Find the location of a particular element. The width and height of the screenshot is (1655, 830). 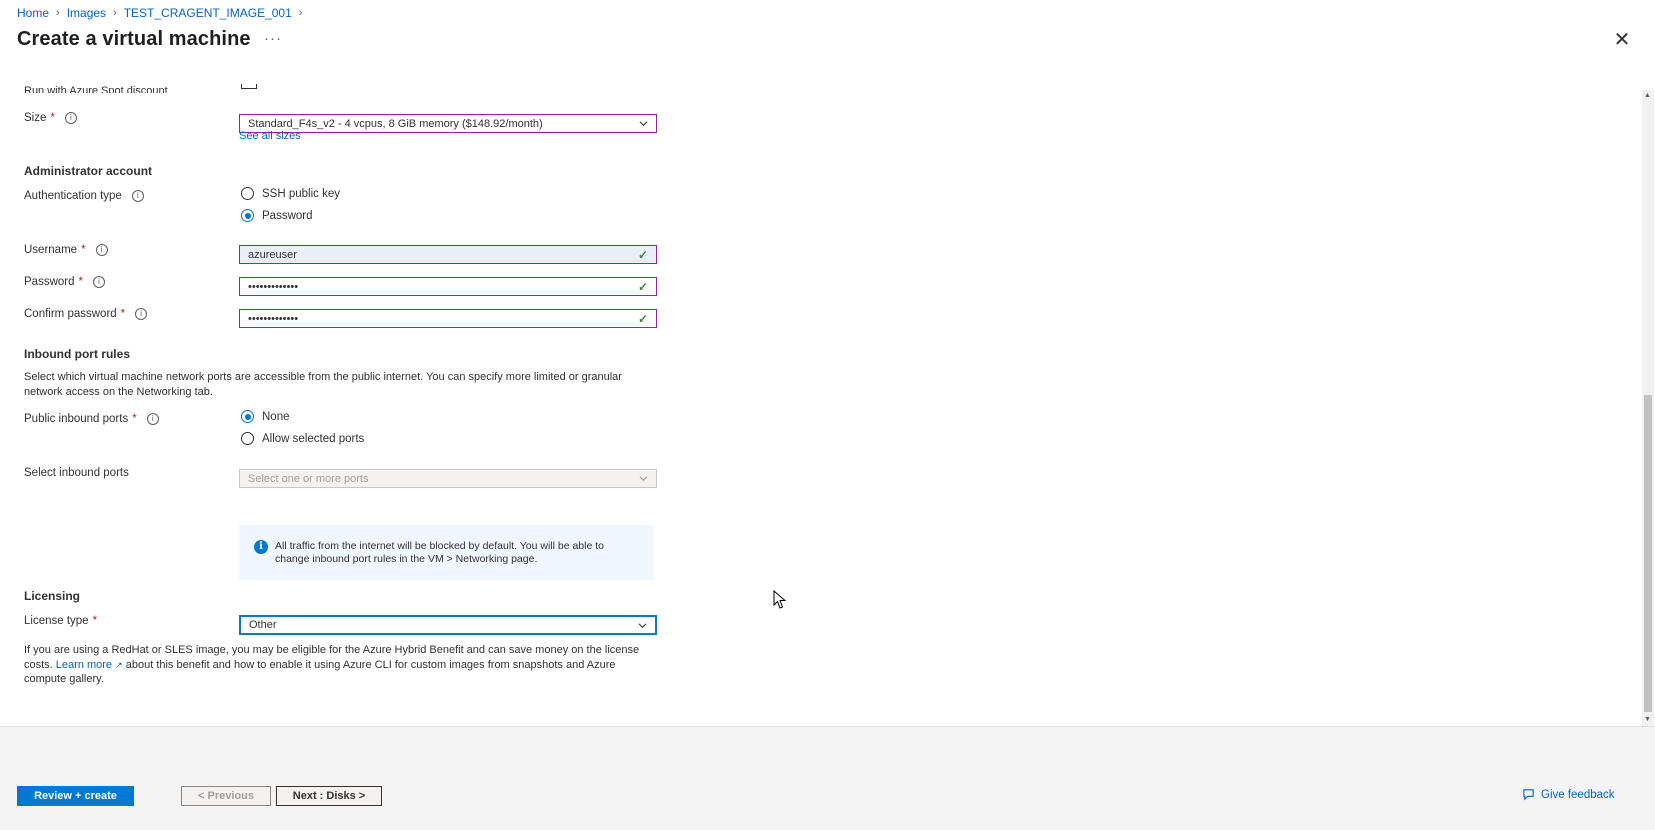

radio-label: None is located at coordinates (276, 416).